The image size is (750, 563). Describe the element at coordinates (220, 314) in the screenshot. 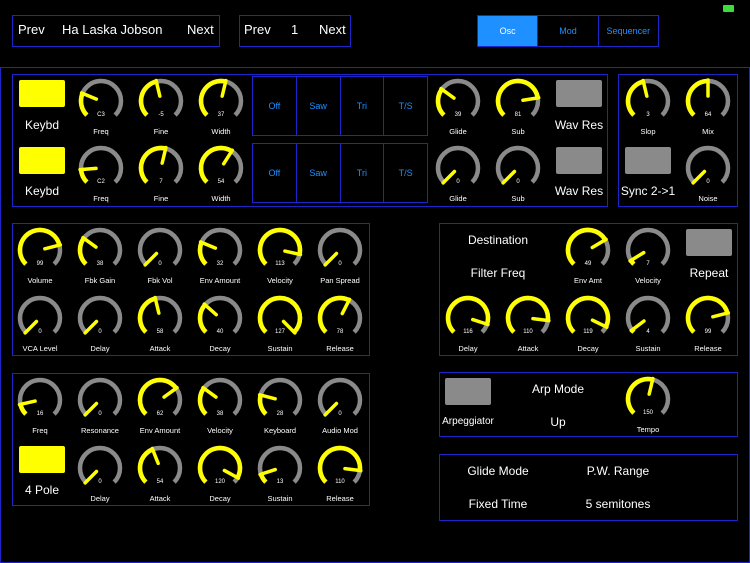

I see `amp-row2-decay-knob-track` at that location.